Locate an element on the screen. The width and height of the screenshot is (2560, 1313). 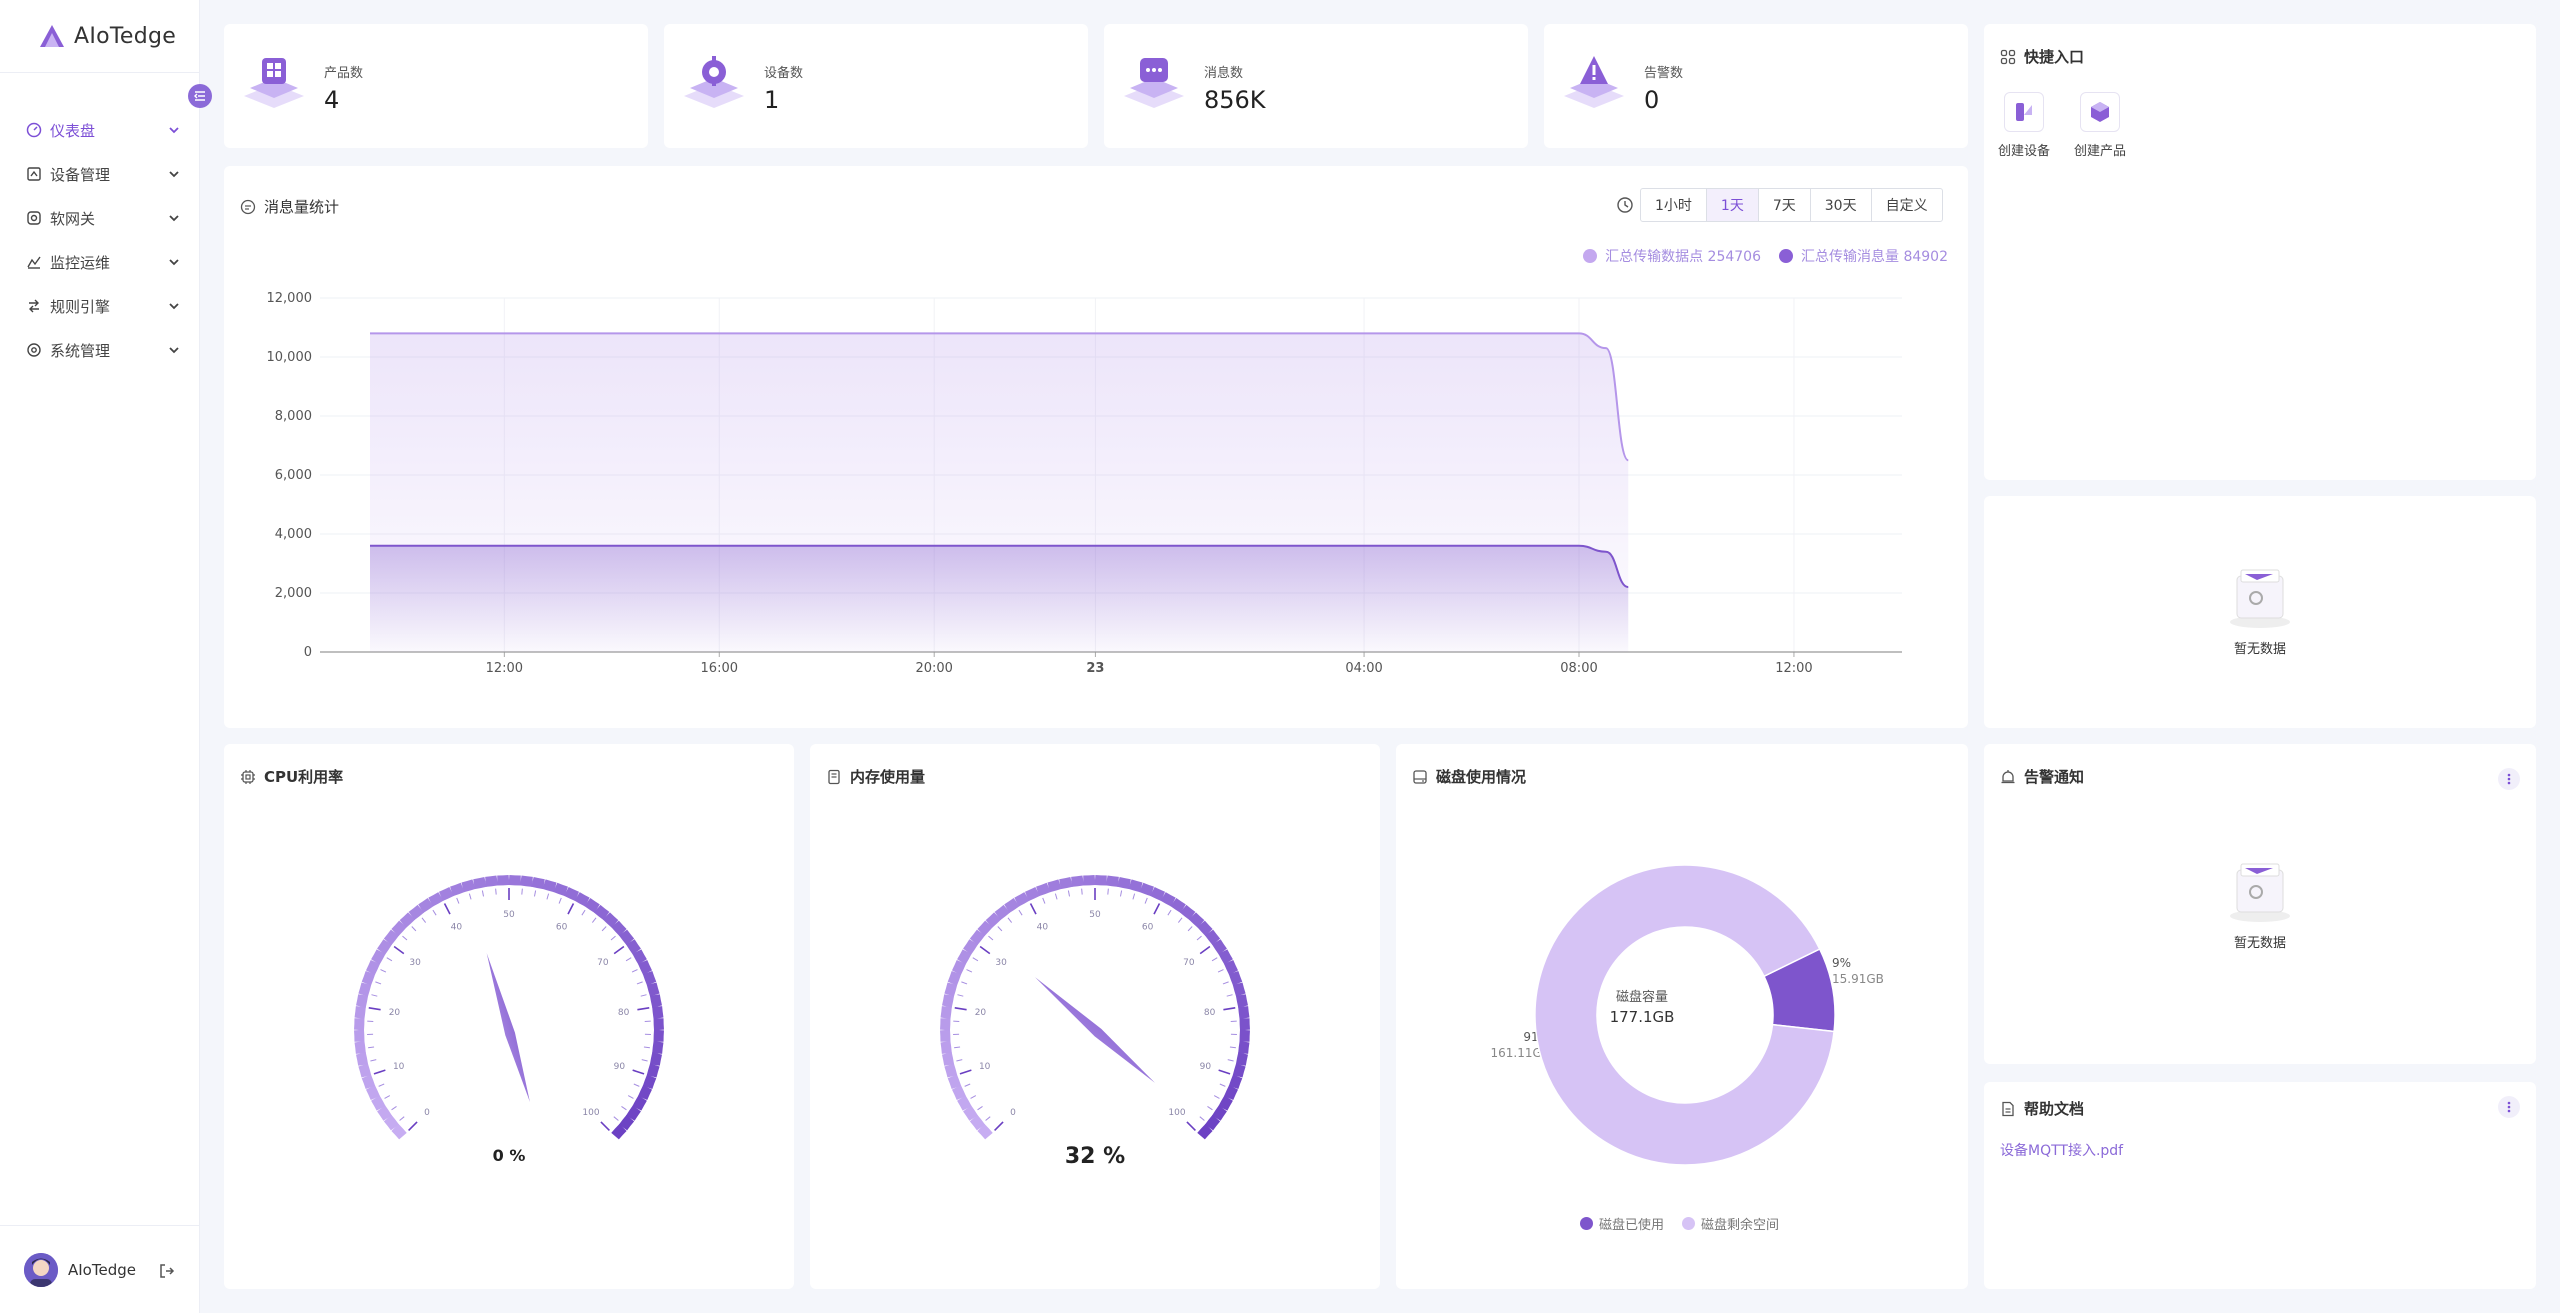
collapse-sidebar-button is located at coordinates (200, 96).